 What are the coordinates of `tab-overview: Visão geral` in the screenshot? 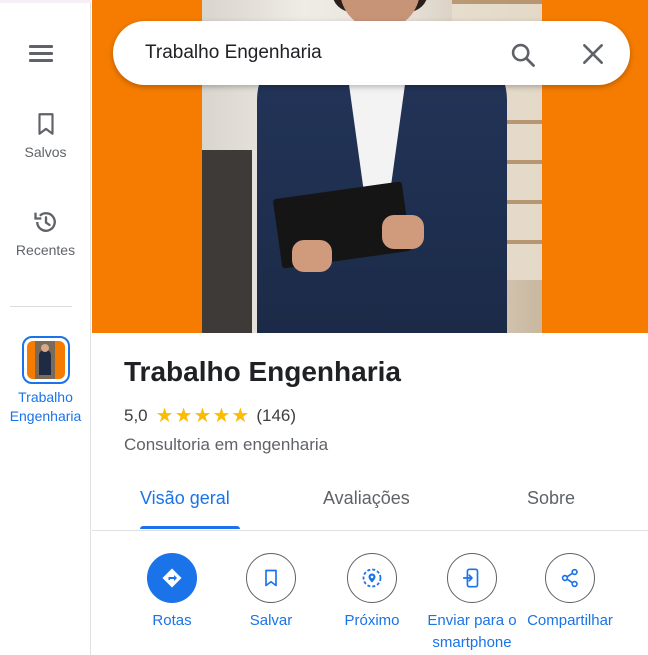 It's located at (185, 498).